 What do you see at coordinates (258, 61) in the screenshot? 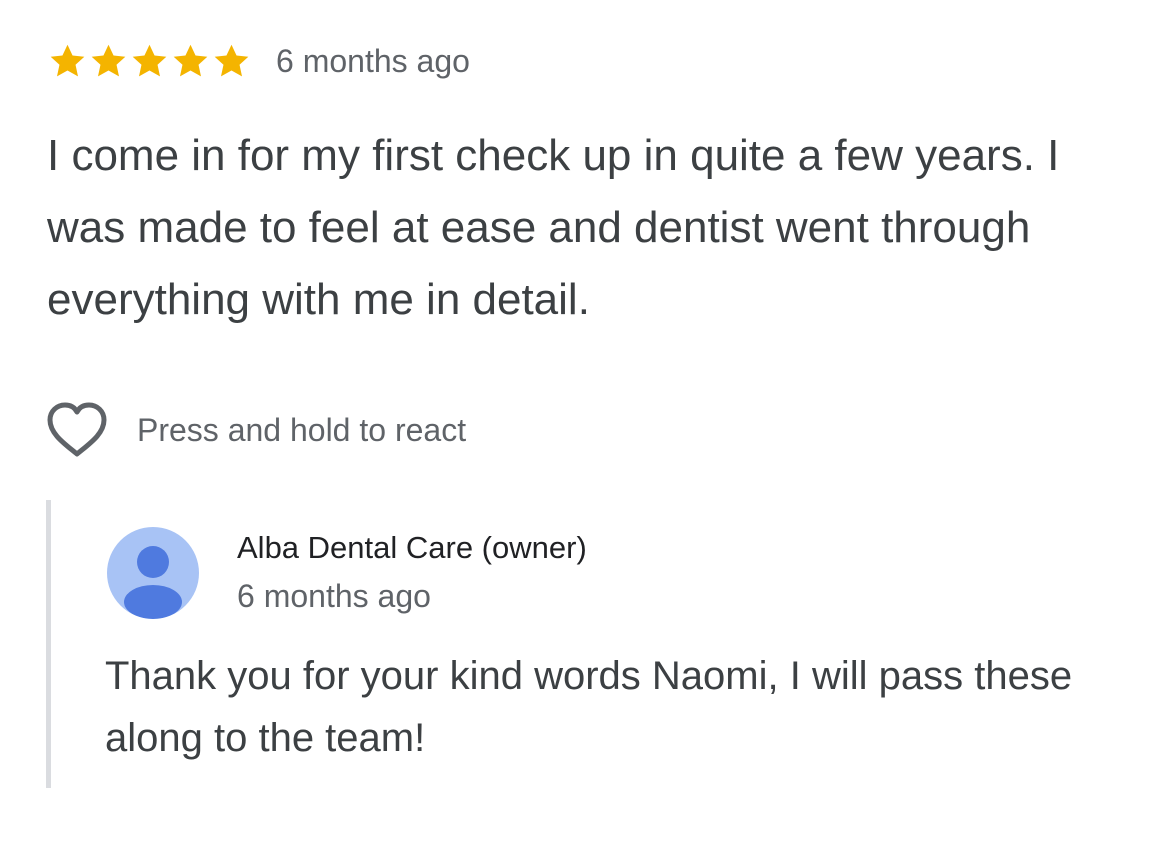
I see `review-rating-row: 6 months ago` at bounding box center [258, 61].